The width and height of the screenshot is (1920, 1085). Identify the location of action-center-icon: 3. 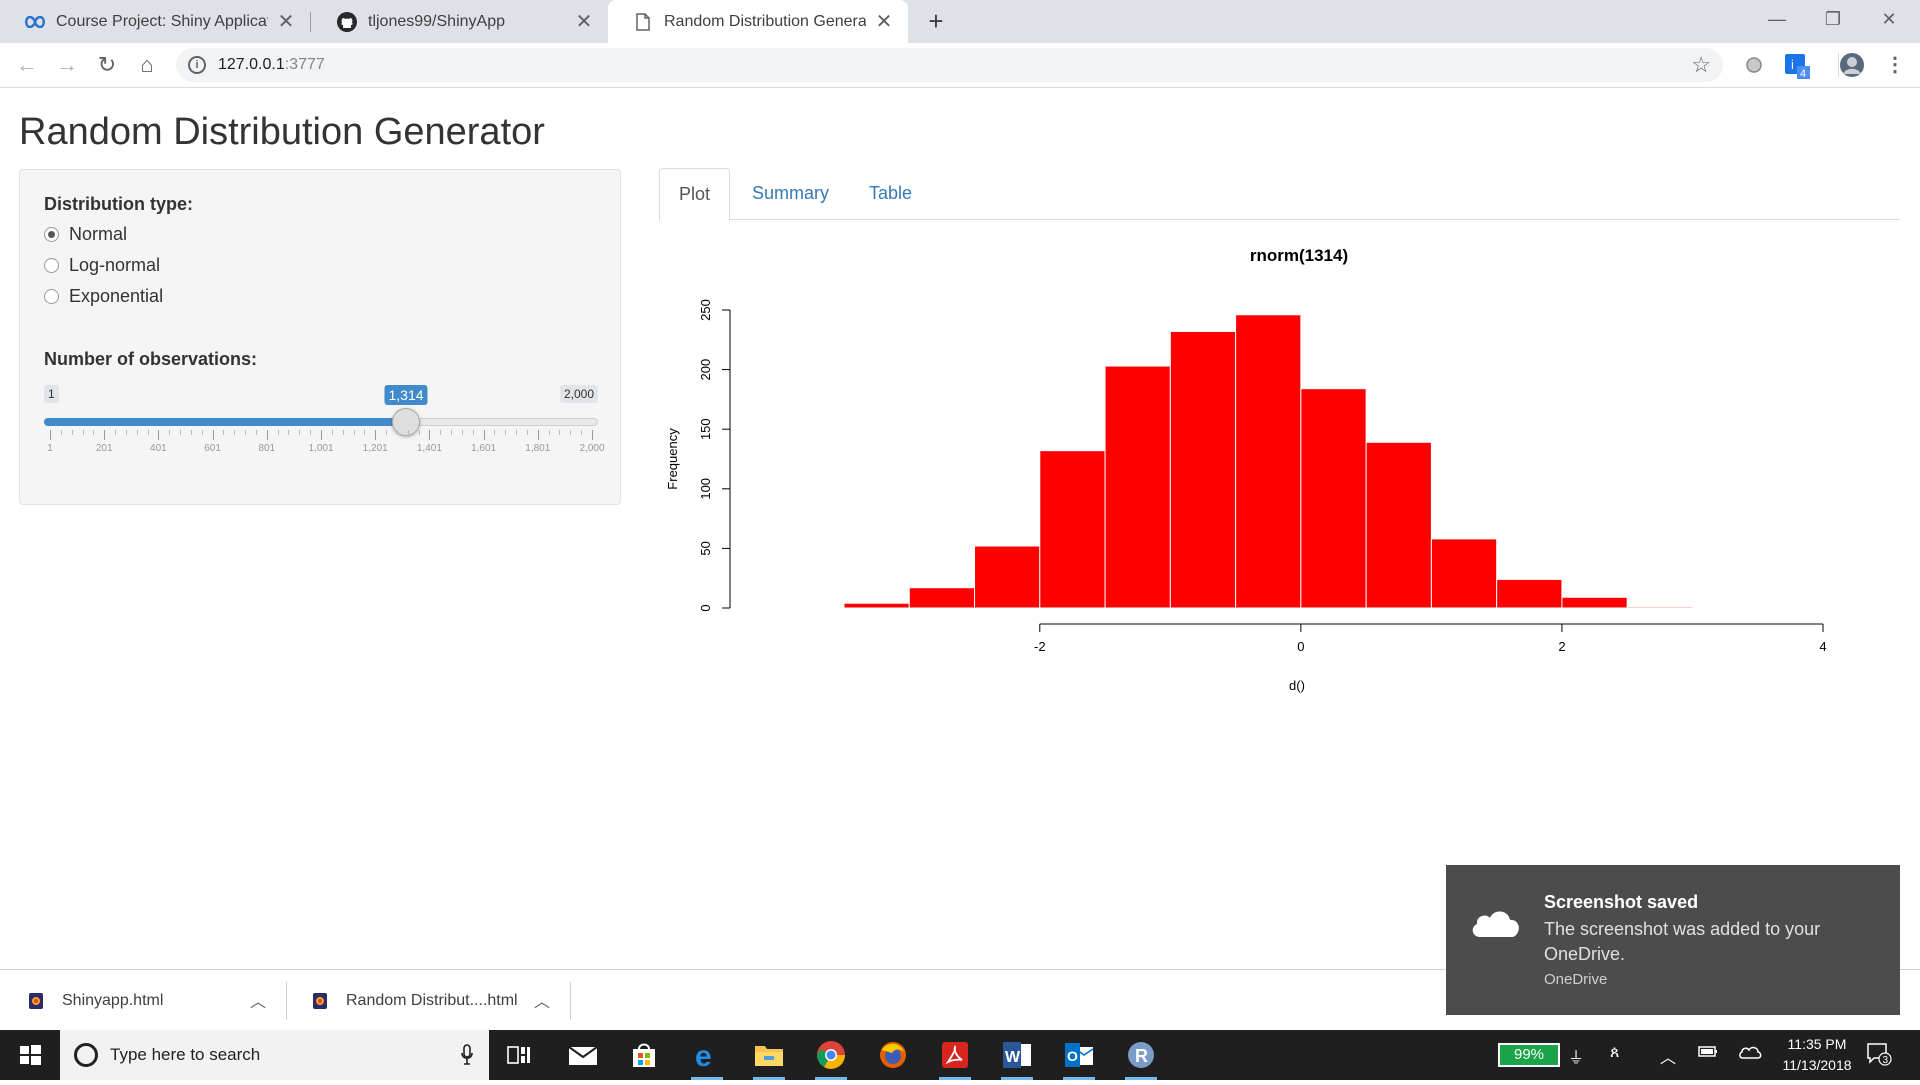
(1879, 1054).